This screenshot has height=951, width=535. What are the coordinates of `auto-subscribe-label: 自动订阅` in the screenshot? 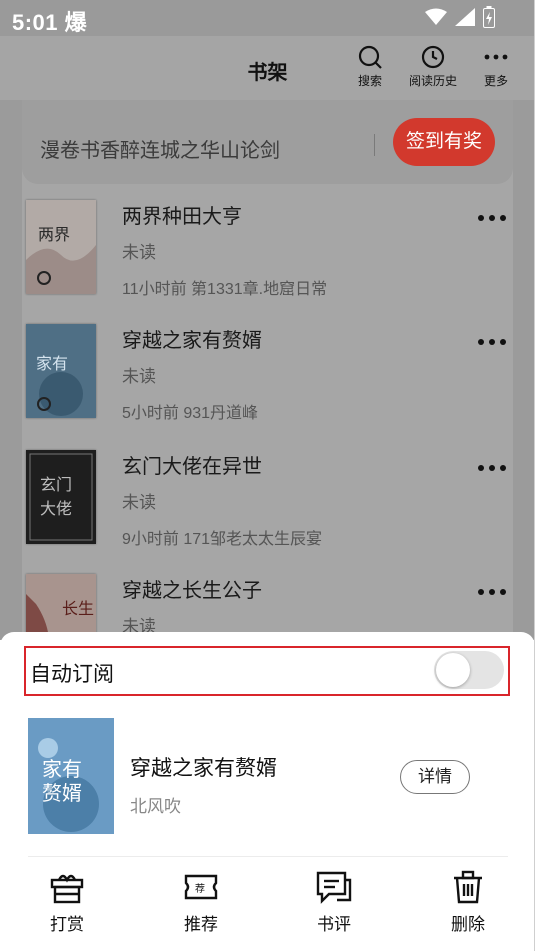 It's located at (72, 674).